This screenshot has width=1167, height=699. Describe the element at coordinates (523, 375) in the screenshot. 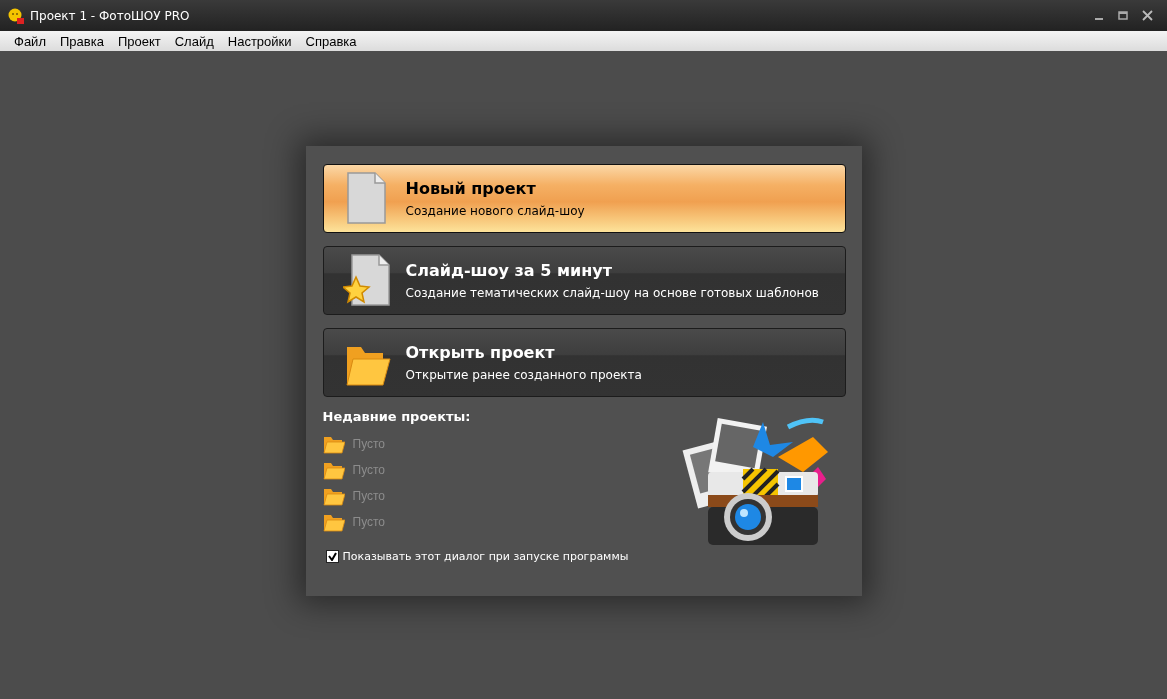

I see `action-subtitle: Открытие ранее созданного проекта` at that location.